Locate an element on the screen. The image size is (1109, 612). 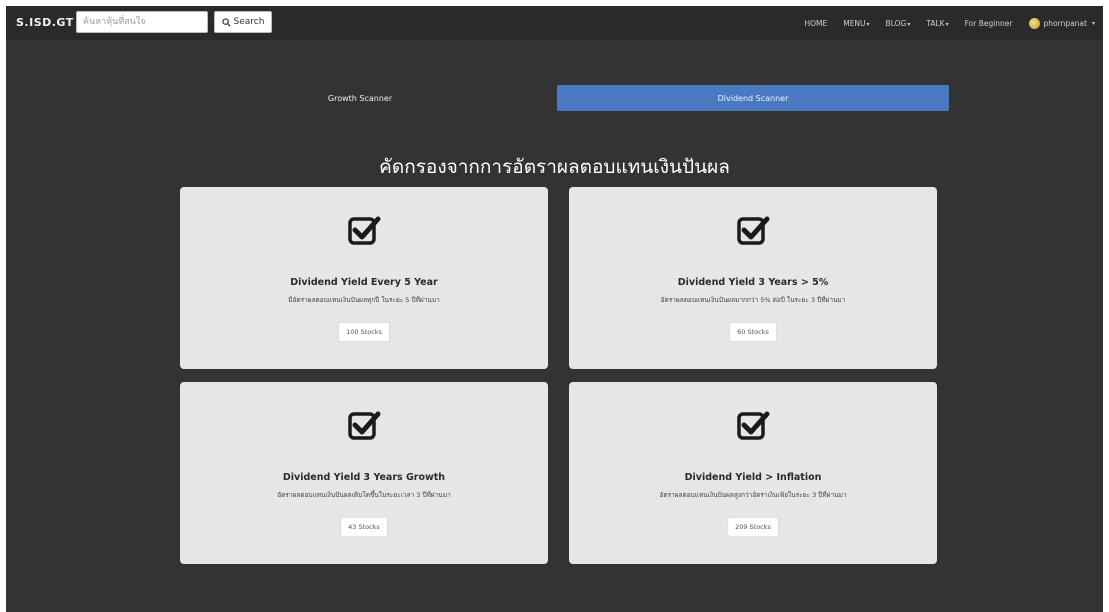
stock-count-badge: 60 Stocks is located at coordinates (753, 332).